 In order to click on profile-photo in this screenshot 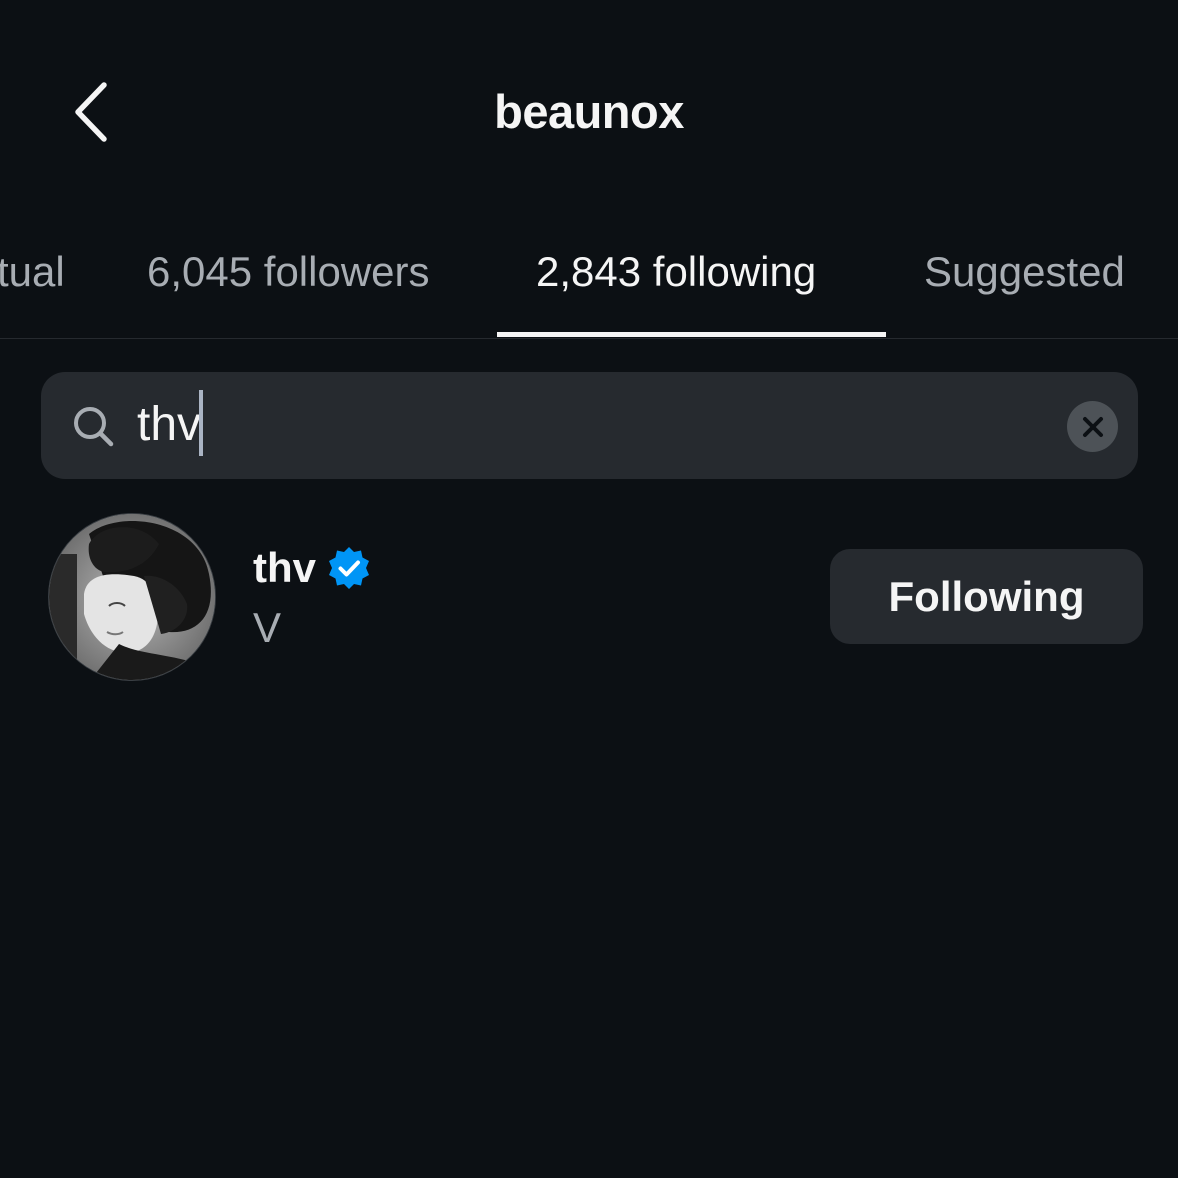, I will do `click(132, 597)`.